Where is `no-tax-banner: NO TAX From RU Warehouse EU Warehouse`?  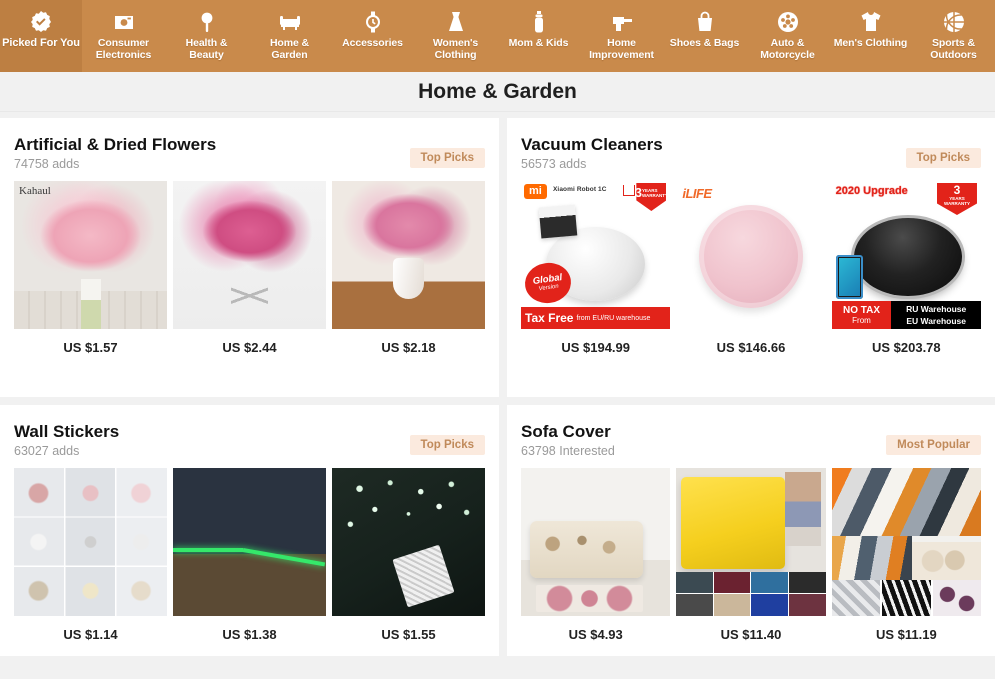 no-tax-banner: NO TAX From RU Warehouse EU Warehouse is located at coordinates (906, 315).